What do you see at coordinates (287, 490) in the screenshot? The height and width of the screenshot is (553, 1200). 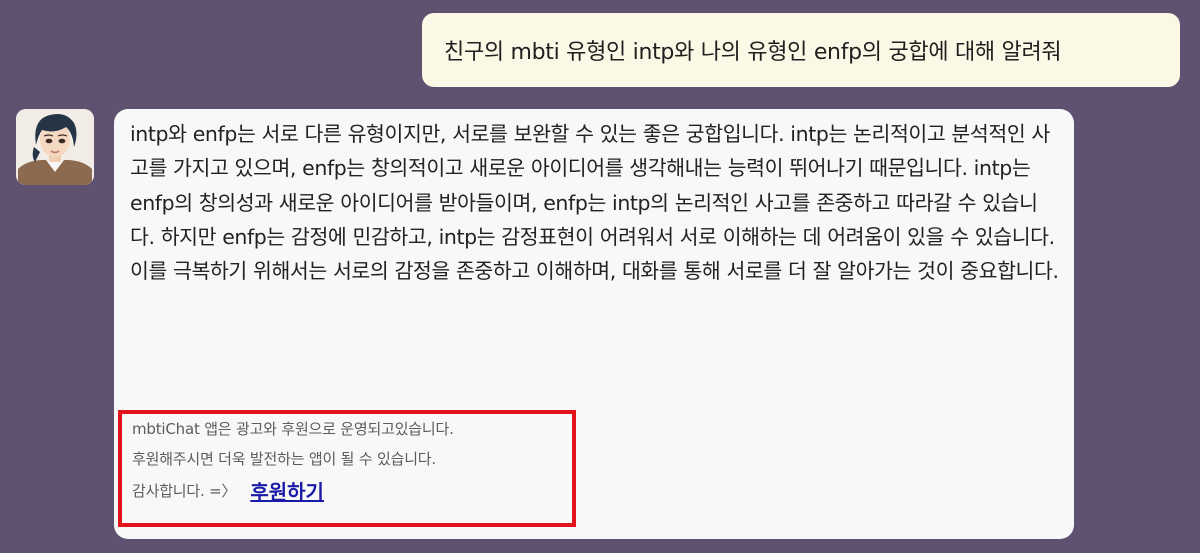 I see `donate-link: 후원하기` at bounding box center [287, 490].